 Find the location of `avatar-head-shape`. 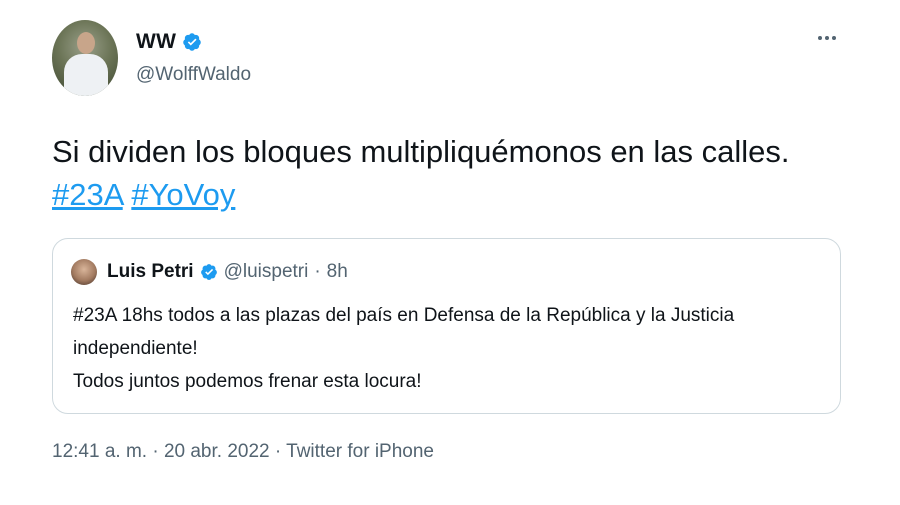

avatar-head-shape is located at coordinates (86, 43).